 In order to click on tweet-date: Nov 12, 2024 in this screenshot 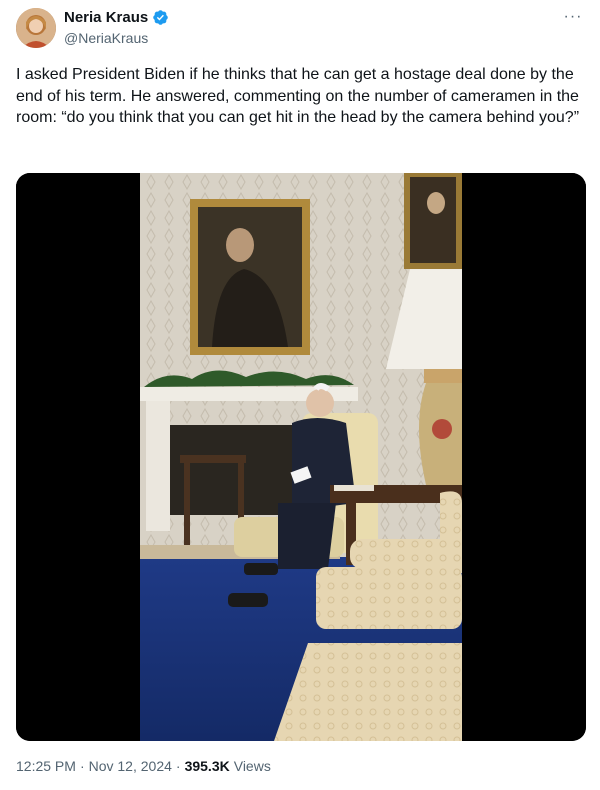, I will do `click(130, 766)`.